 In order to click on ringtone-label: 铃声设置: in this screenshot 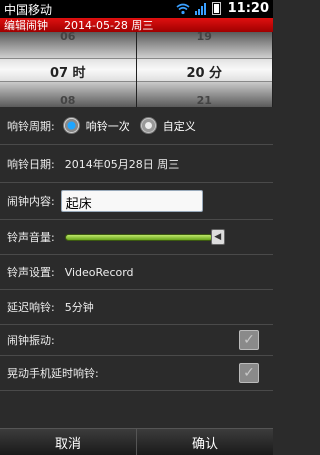, I will do `click(31, 272)`.